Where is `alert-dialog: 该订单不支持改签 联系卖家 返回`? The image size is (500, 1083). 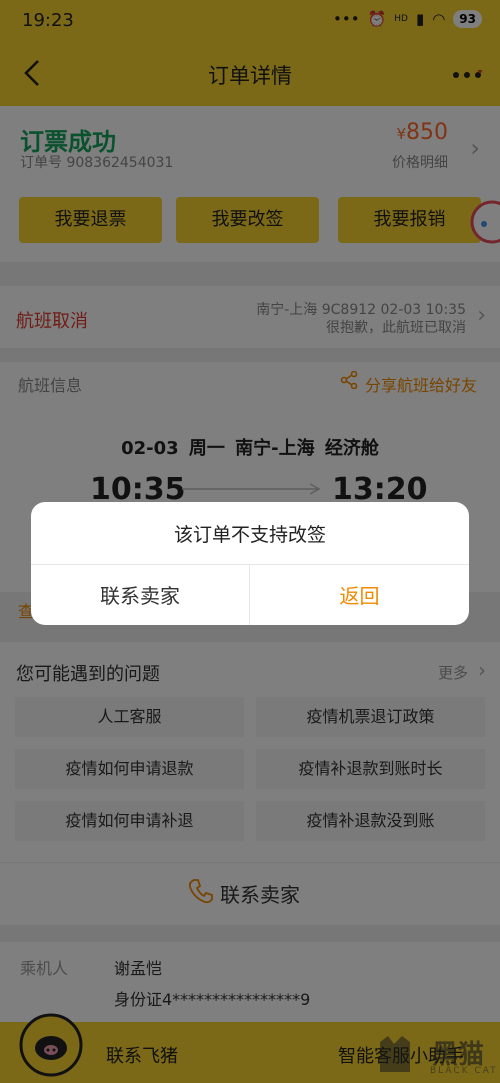 alert-dialog: 该订单不支持改签 联系卖家 返回 is located at coordinates (250, 563).